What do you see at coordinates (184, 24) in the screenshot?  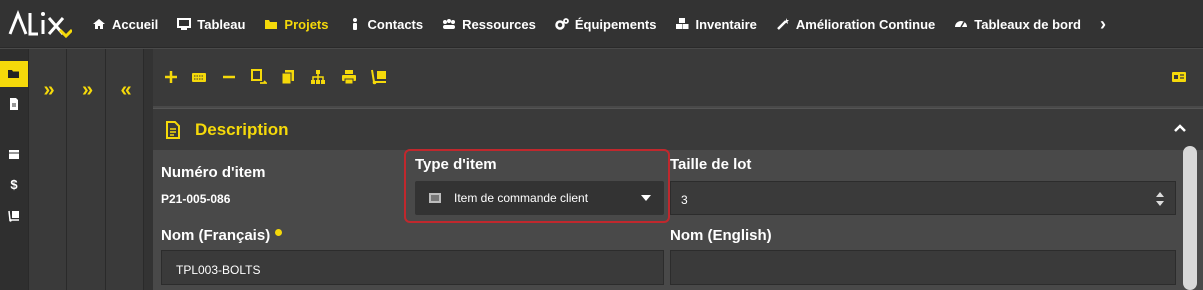 I see `monitor-icon` at bounding box center [184, 24].